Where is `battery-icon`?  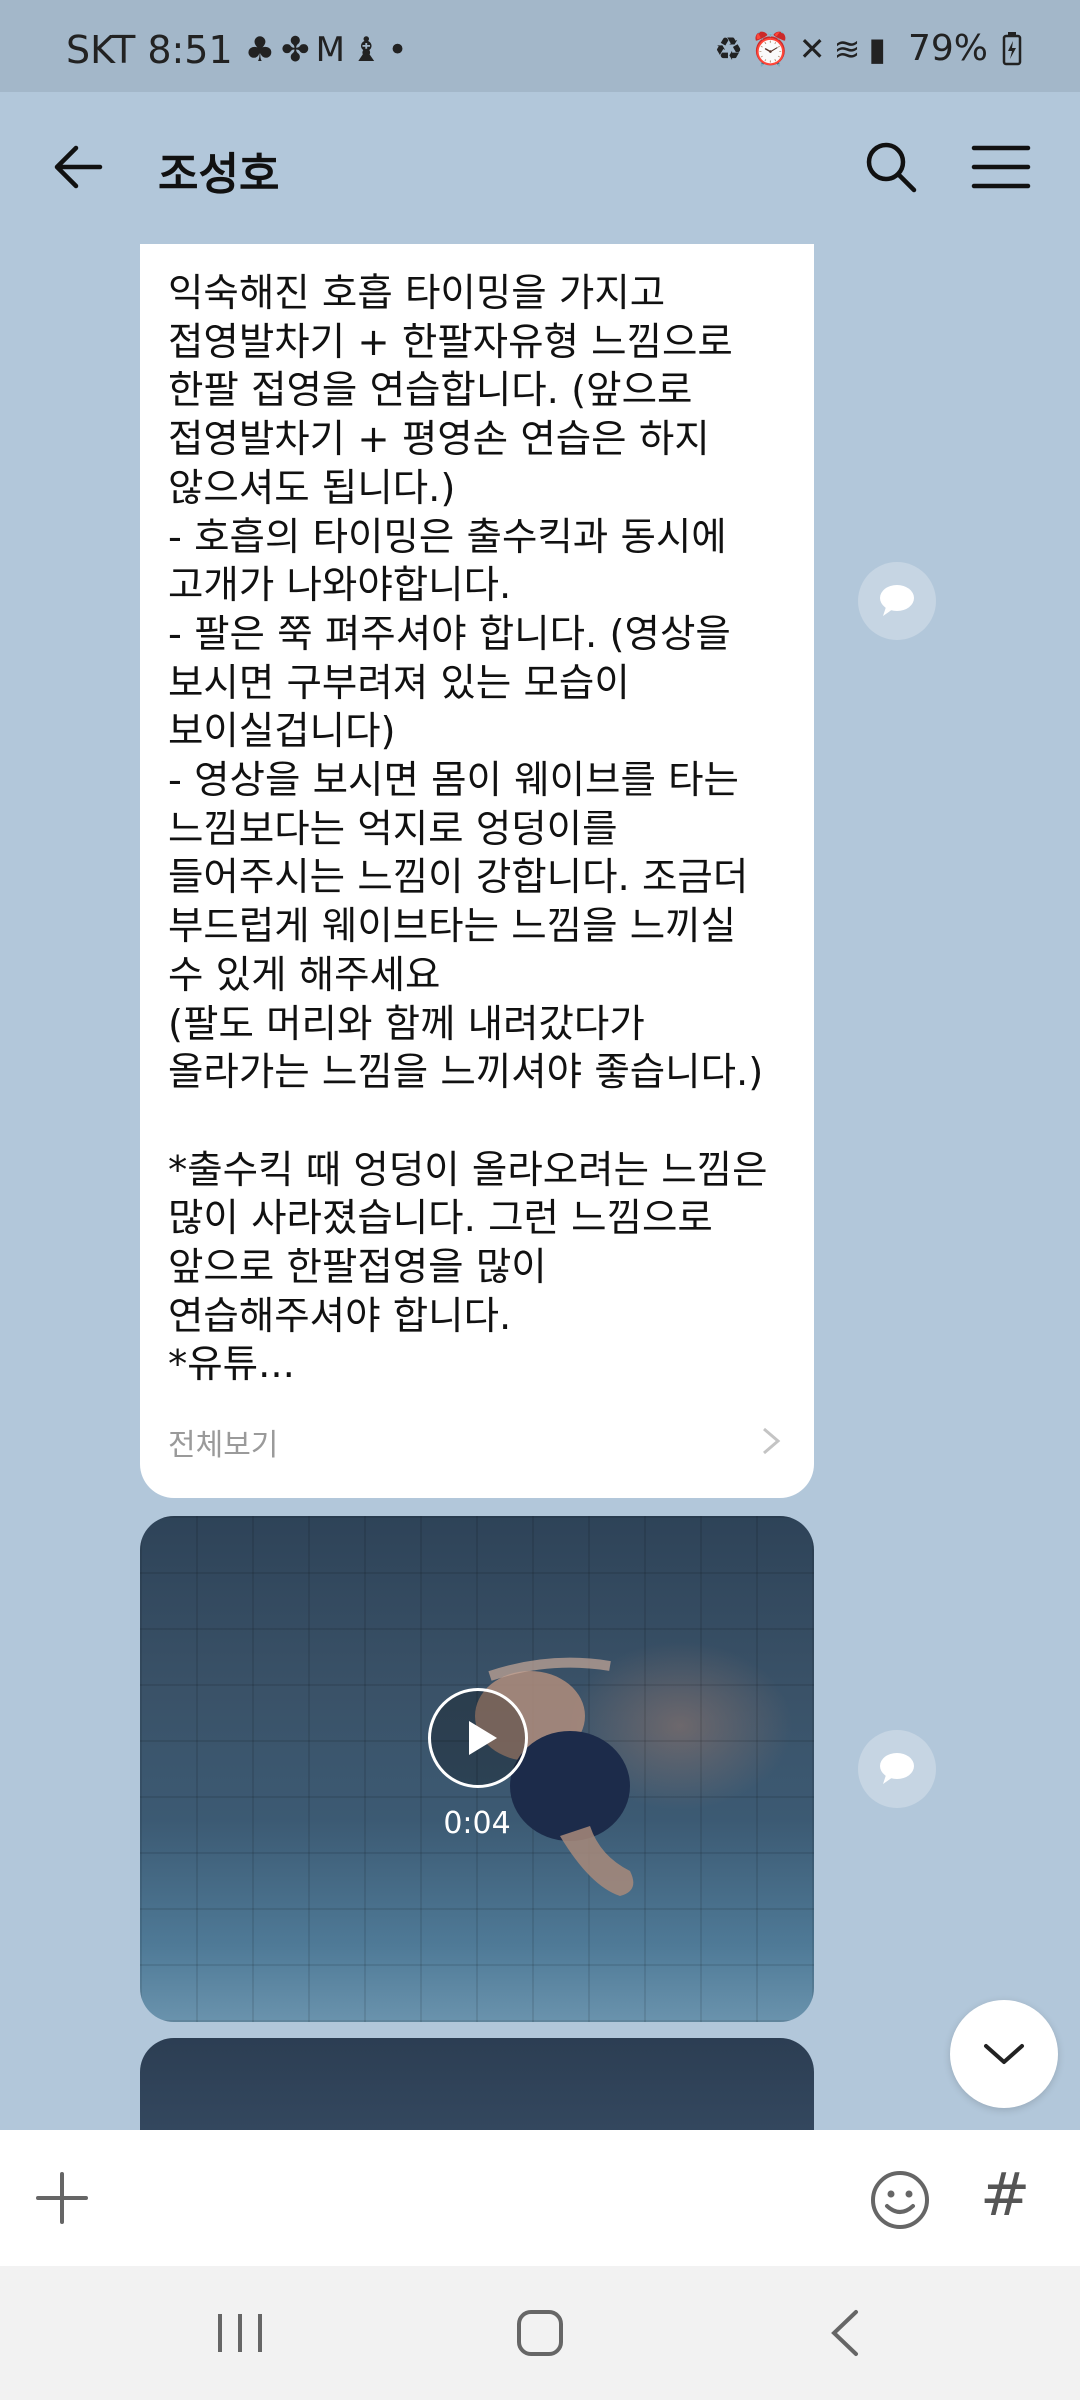
battery-icon is located at coordinates (1012, 48).